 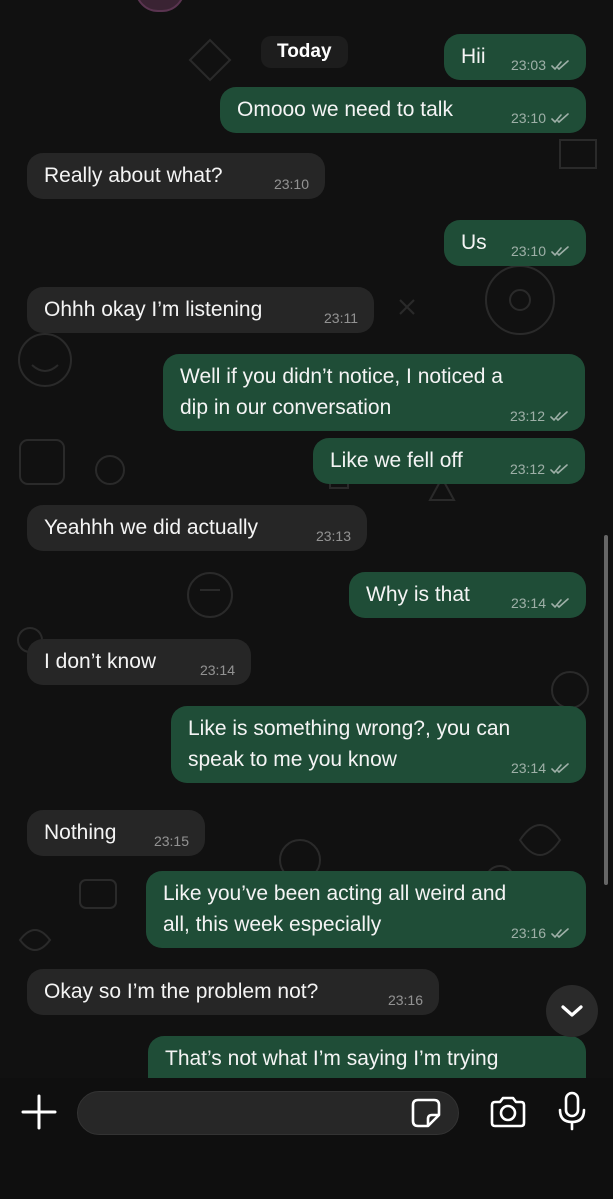 I want to click on message-meta: 23:15, so click(x=171, y=841).